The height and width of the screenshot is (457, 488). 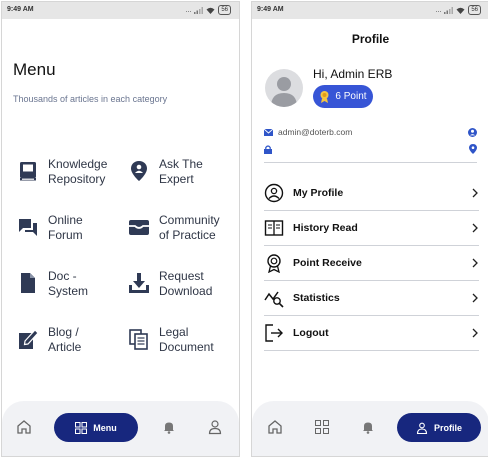 I want to click on menu-item-knowledge-repository: Knowledge Repository, so click(x=62, y=172).